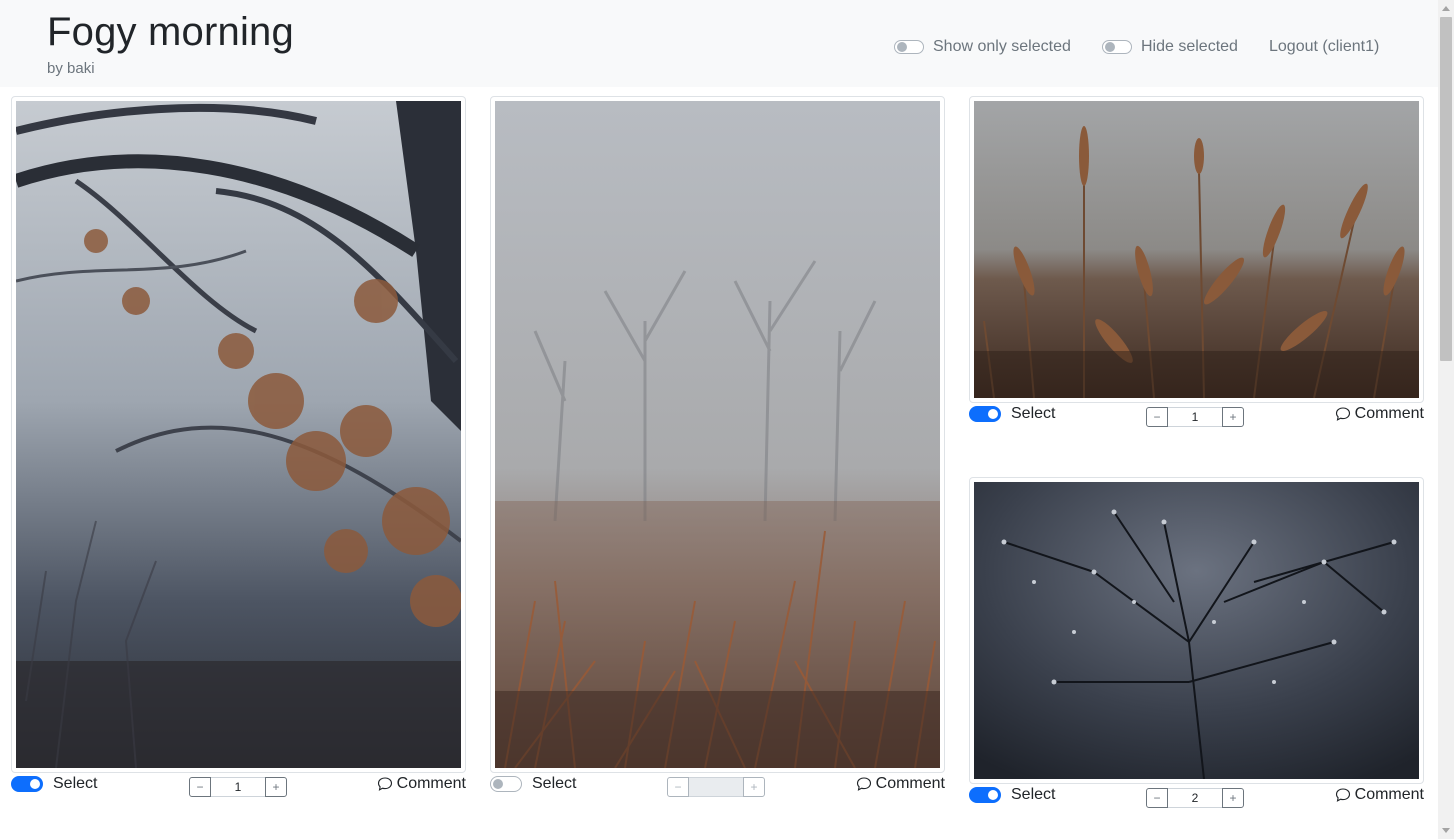  Describe the element at coordinates (678, 787) in the screenshot. I see `decrement-button-2: −` at that location.